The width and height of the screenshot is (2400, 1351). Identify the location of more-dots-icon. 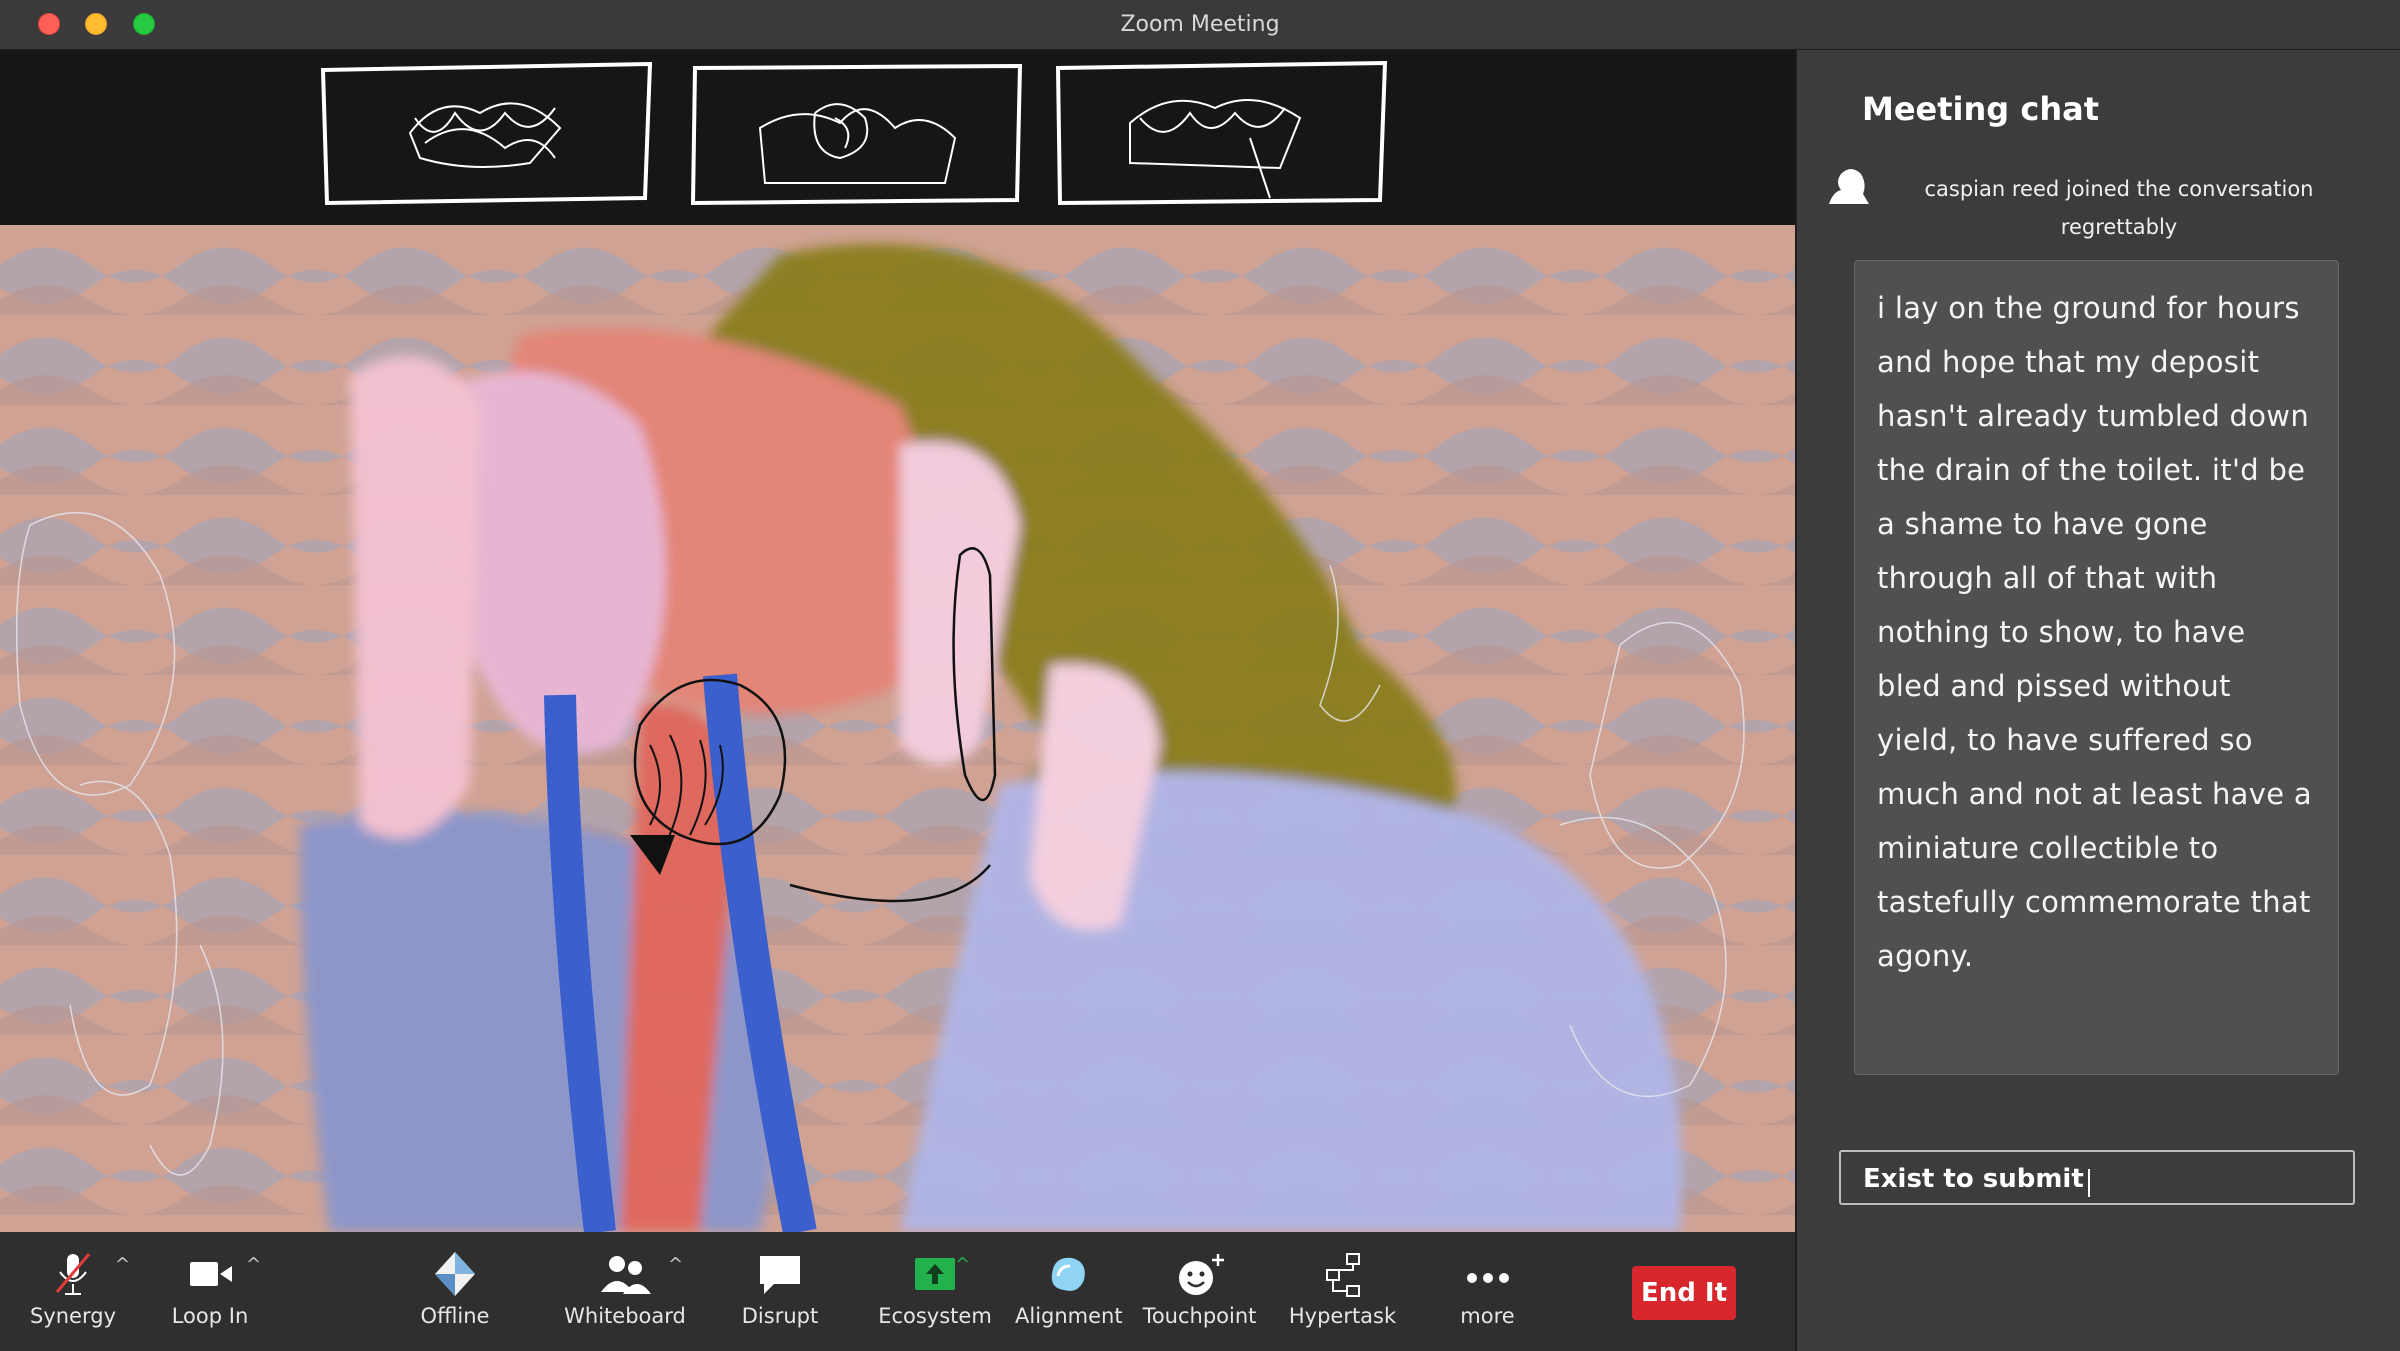
(1487, 1278).